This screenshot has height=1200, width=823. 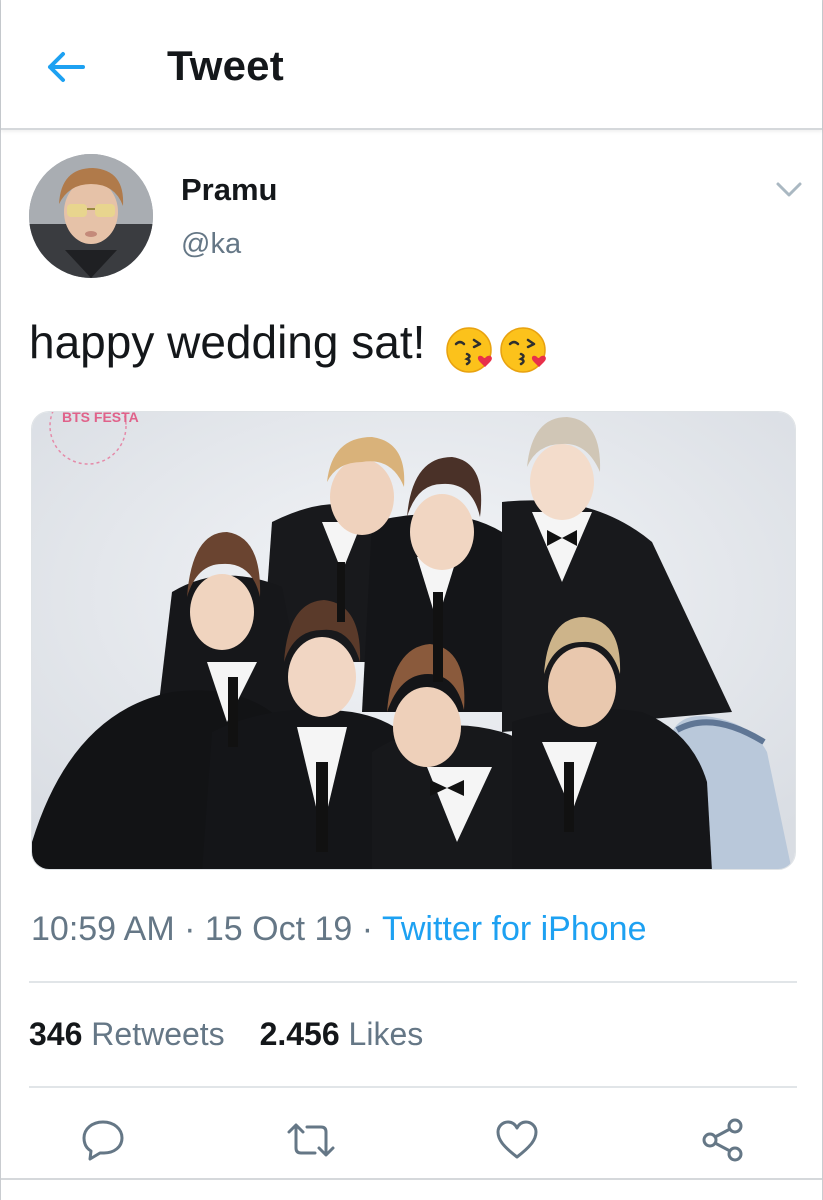 I want to click on likes-label: Likes, so click(x=386, y=1034).